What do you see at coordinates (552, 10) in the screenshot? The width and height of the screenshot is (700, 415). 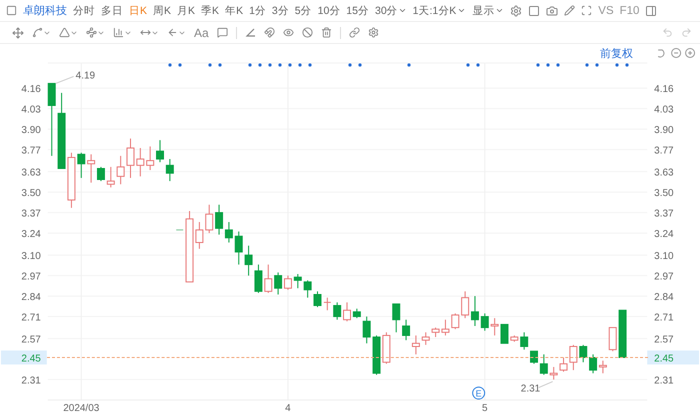 I see `camera-icon` at bounding box center [552, 10].